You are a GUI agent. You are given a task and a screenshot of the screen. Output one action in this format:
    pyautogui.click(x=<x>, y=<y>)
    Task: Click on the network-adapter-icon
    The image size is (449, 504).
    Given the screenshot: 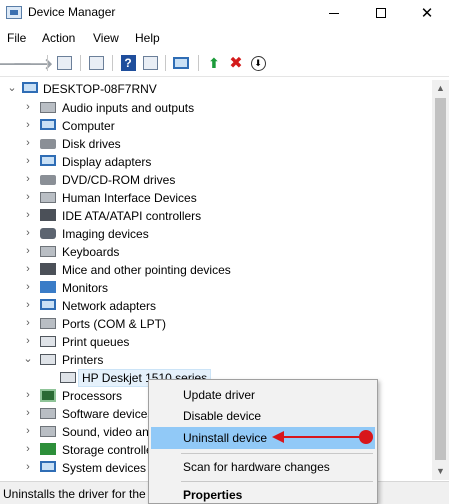 What is the action you would take?
    pyautogui.click(x=48, y=304)
    